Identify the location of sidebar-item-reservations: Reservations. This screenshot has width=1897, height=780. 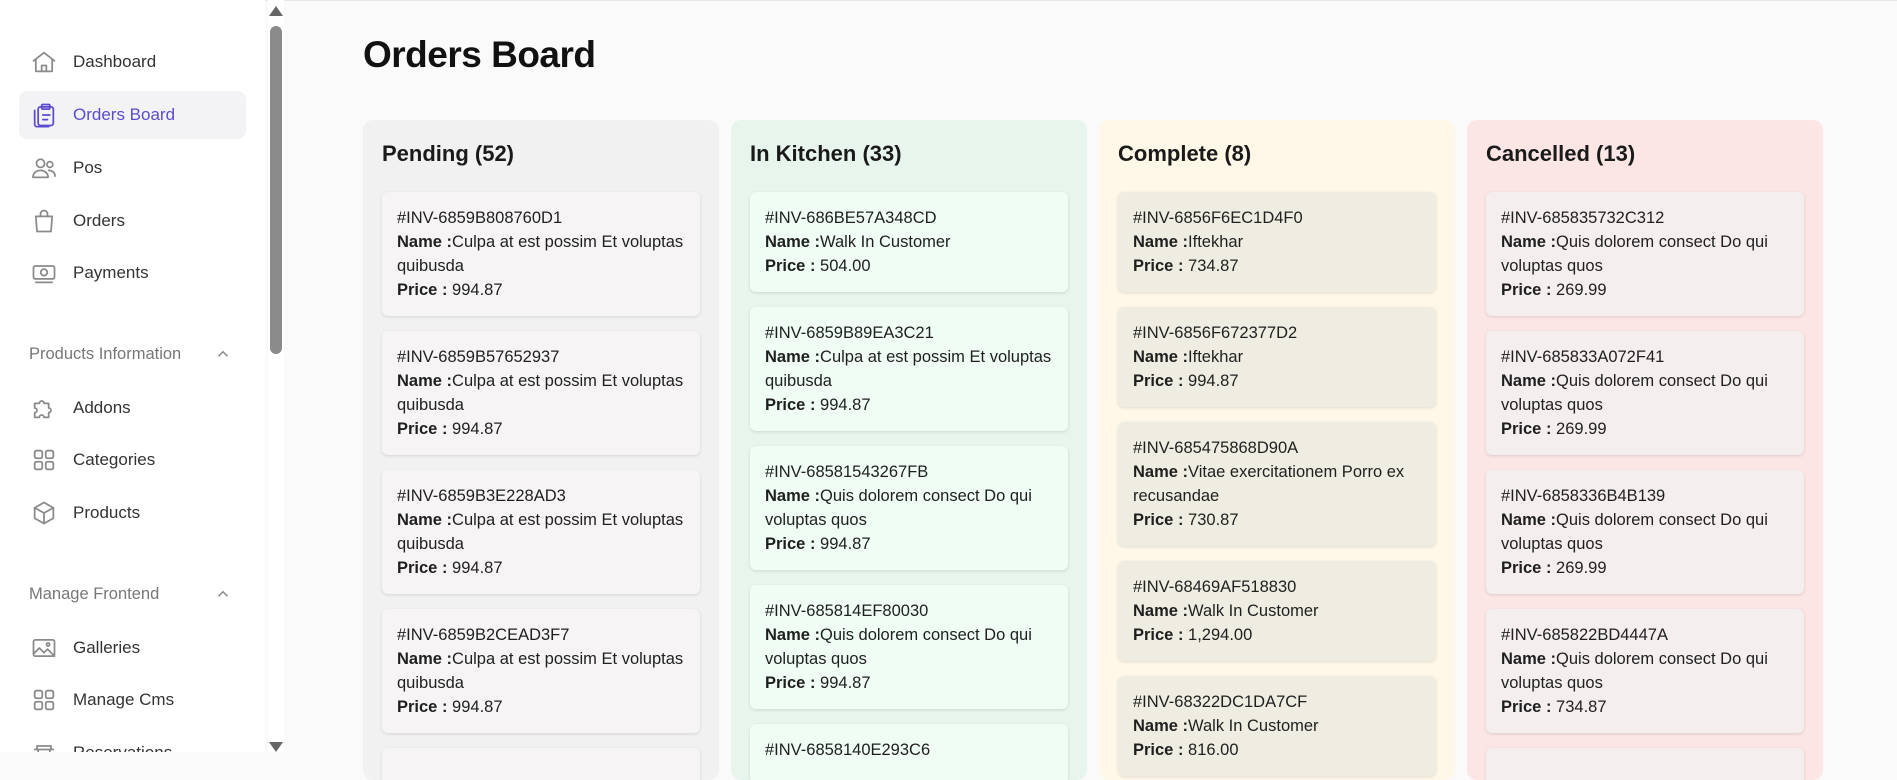
(132, 740).